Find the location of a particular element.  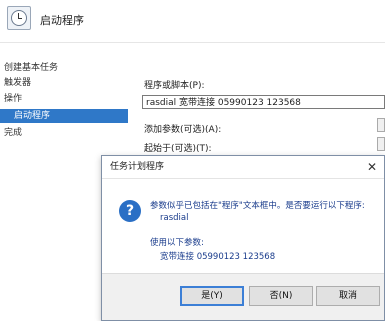

dialog-title-bar: 任务计划程序 ✕ is located at coordinates (243, 167).